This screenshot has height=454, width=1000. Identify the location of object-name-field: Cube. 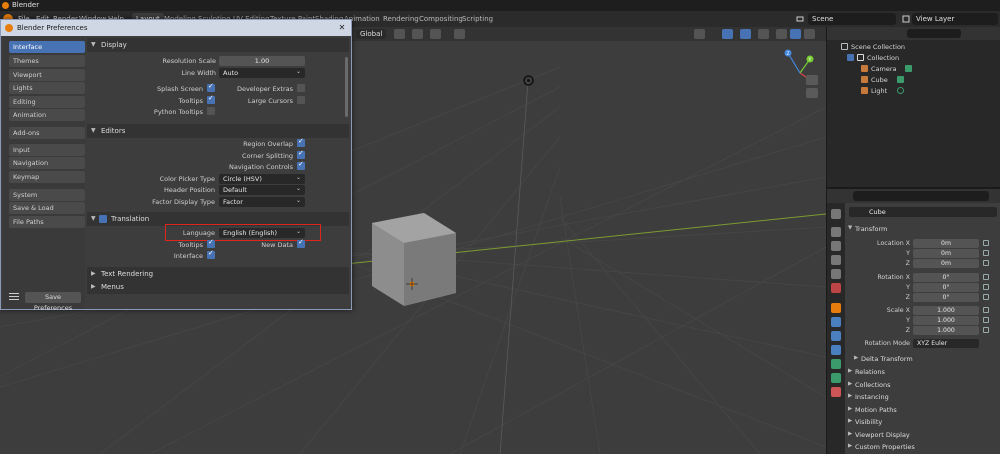
(923, 212).